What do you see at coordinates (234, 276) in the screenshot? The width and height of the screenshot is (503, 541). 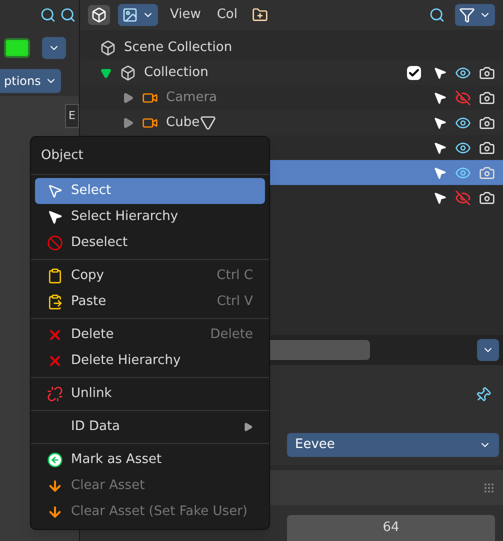 I see `shortcut-label: Ctrl C` at bounding box center [234, 276].